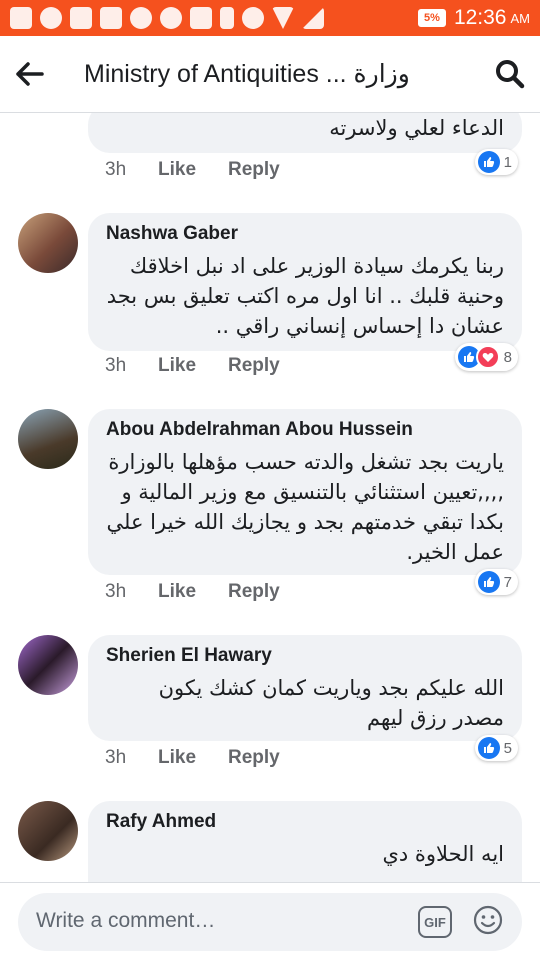 The width and height of the screenshot is (540, 961). I want to click on reaction-count: 8, so click(507, 357).